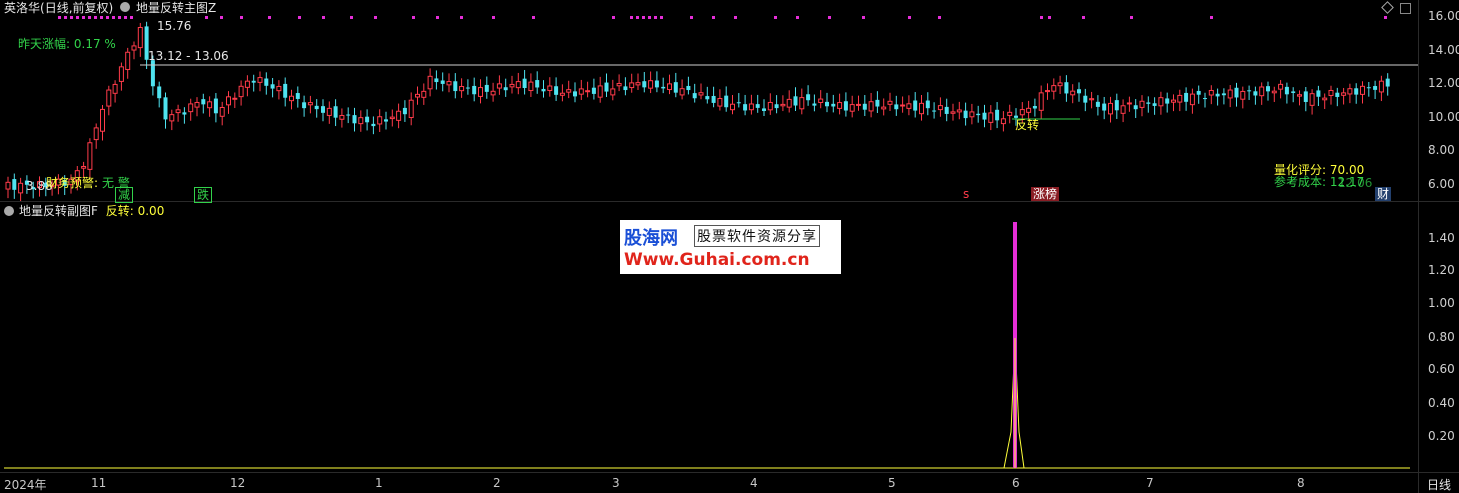 Image resolution: width=1459 pixels, height=493 pixels. What do you see at coordinates (966, 194) in the screenshot?
I see `tag-s: s` at bounding box center [966, 194].